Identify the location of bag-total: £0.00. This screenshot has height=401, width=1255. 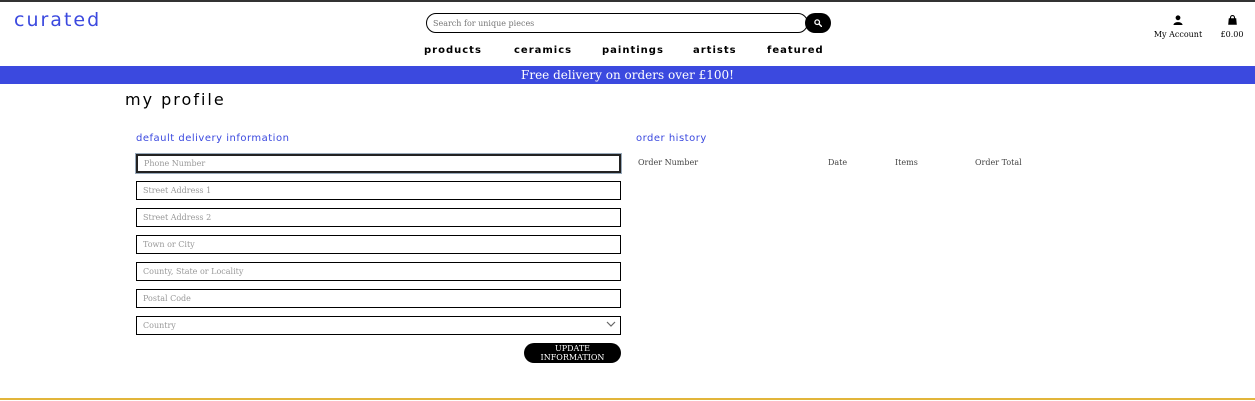
(1232, 34).